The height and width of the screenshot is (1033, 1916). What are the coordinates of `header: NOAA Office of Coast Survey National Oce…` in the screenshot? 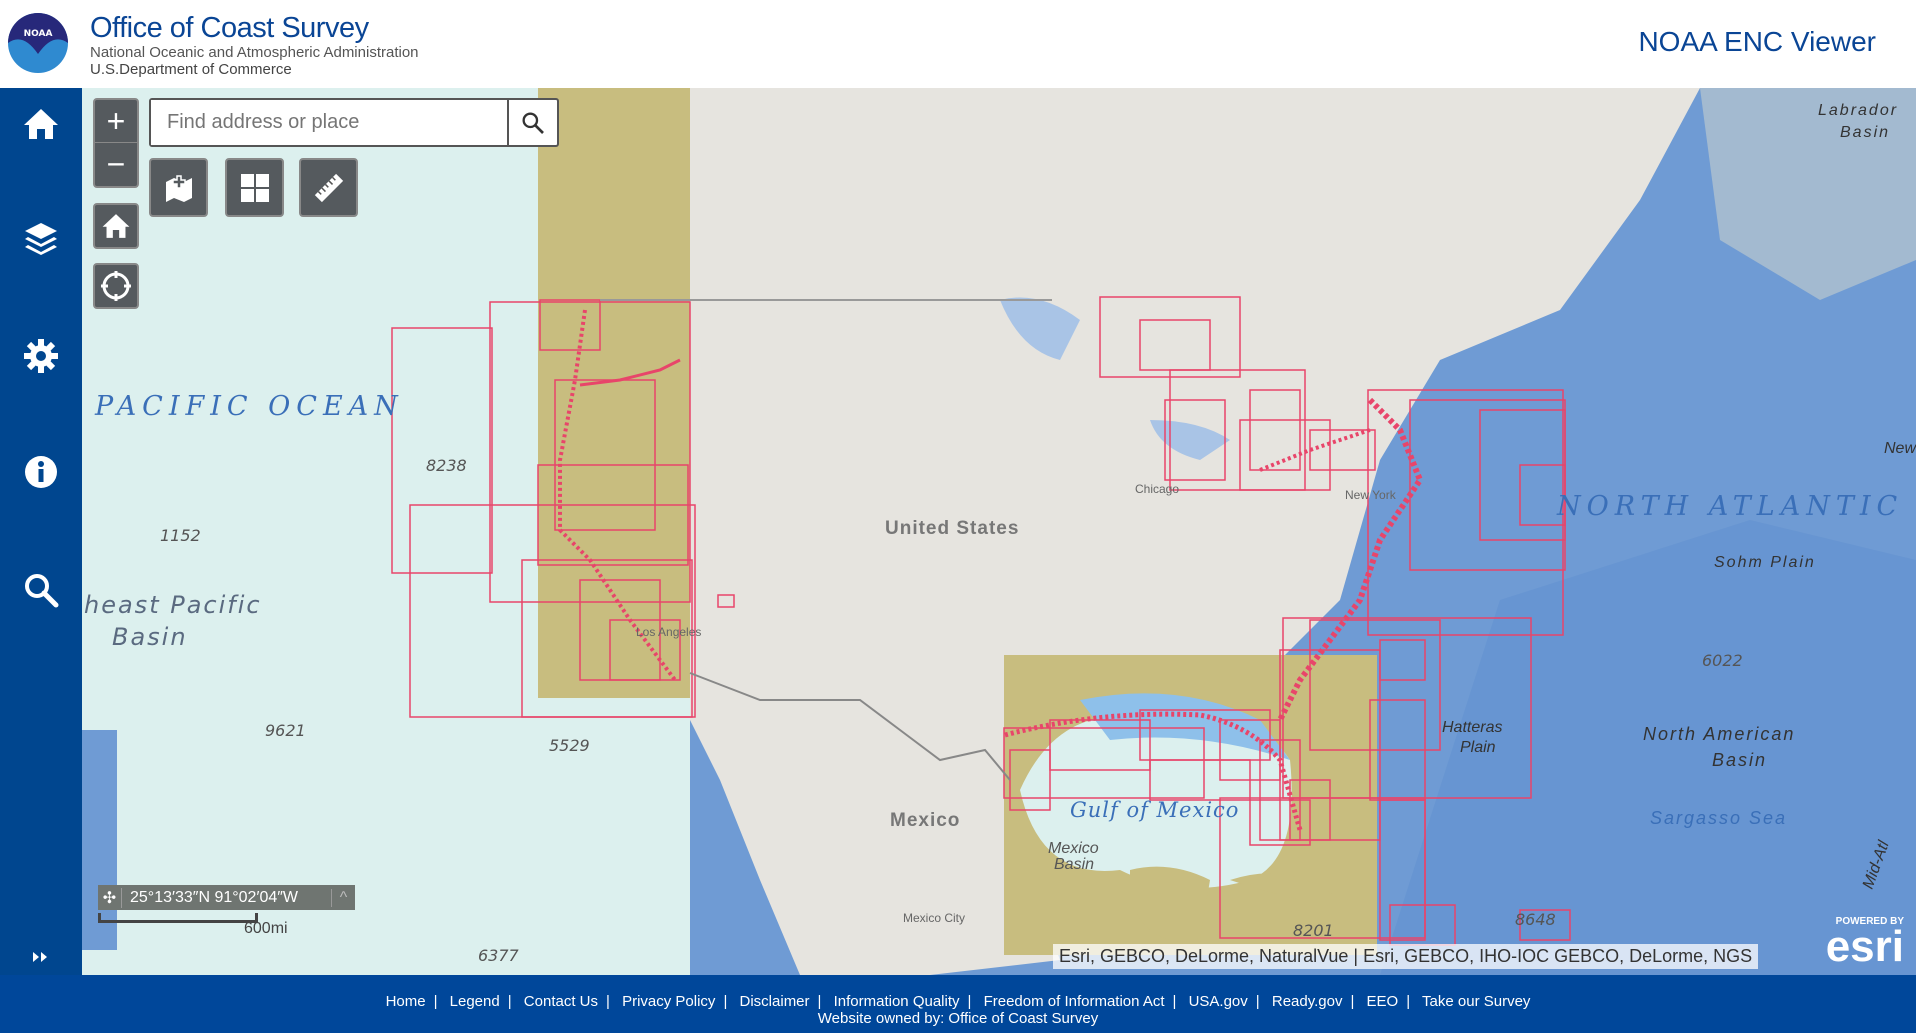 It's located at (958, 44).